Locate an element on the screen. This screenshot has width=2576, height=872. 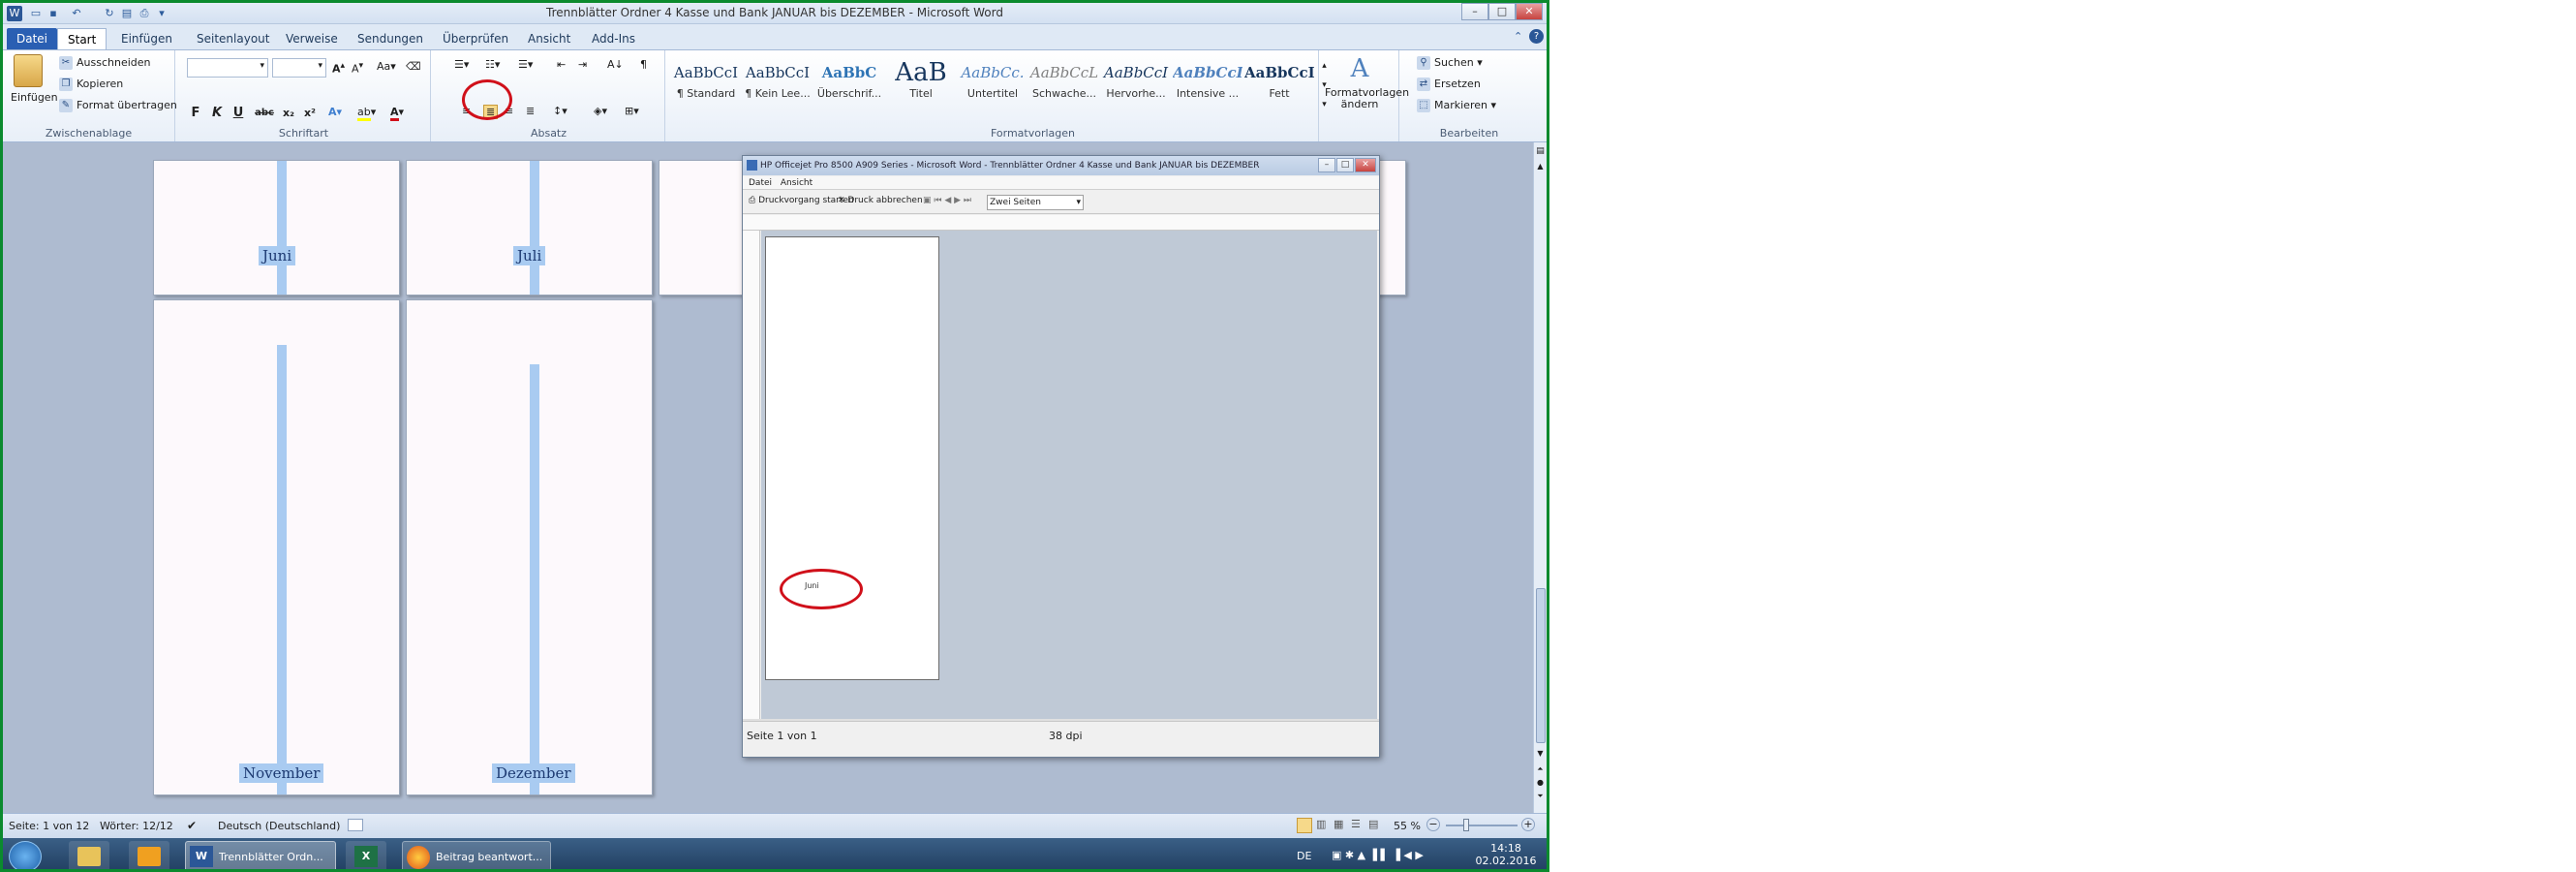
zoom-slider is located at coordinates (1482, 825).